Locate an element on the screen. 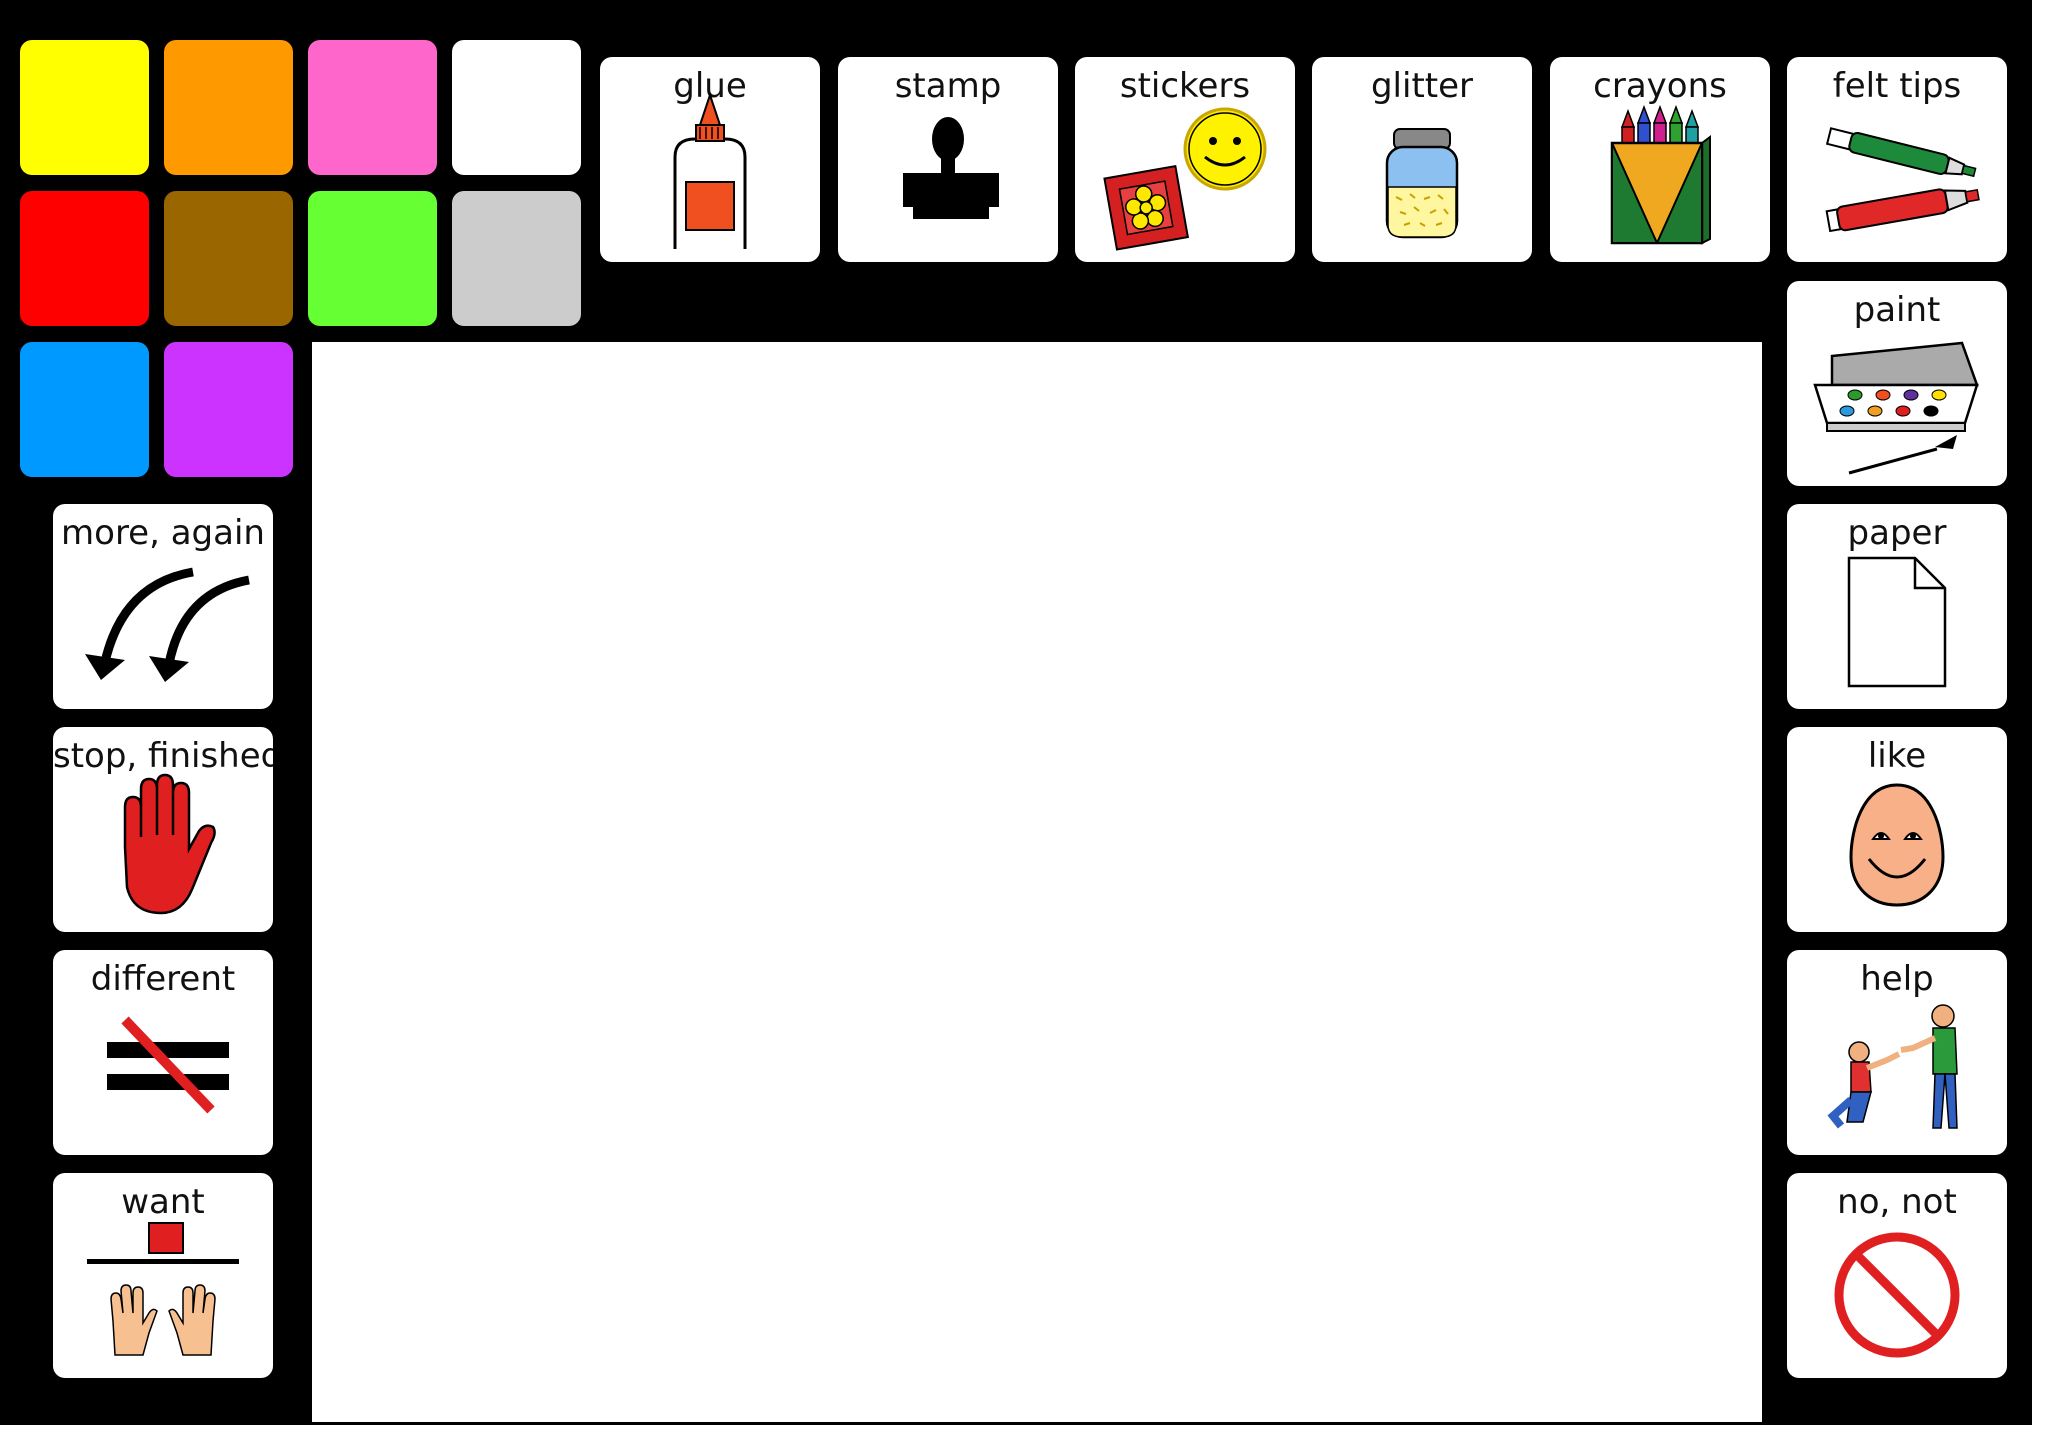 Image resolution: width=2048 pixels, height=1448 pixels. tile-more-again: more, again is located at coordinates (163, 606).